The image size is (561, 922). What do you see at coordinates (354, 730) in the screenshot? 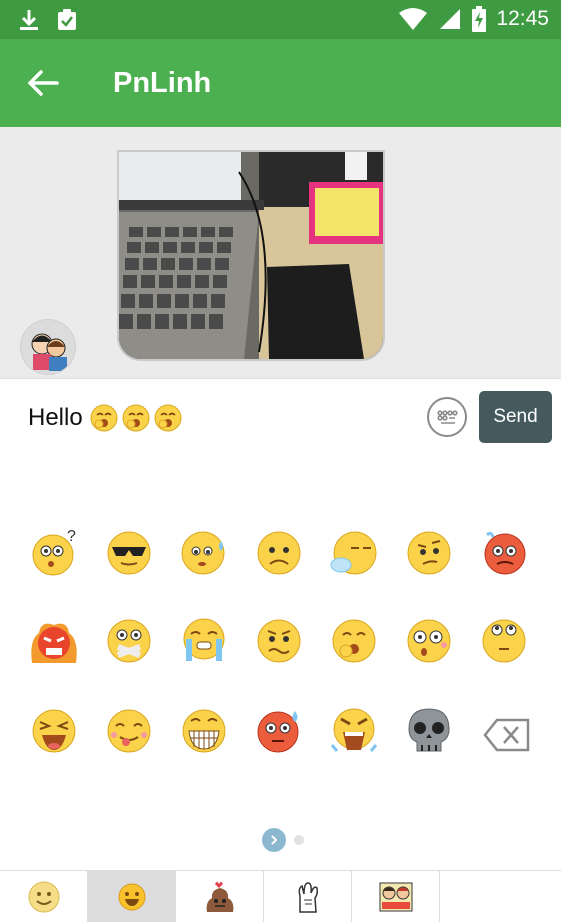
I see `shouting-face-icon` at bounding box center [354, 730].